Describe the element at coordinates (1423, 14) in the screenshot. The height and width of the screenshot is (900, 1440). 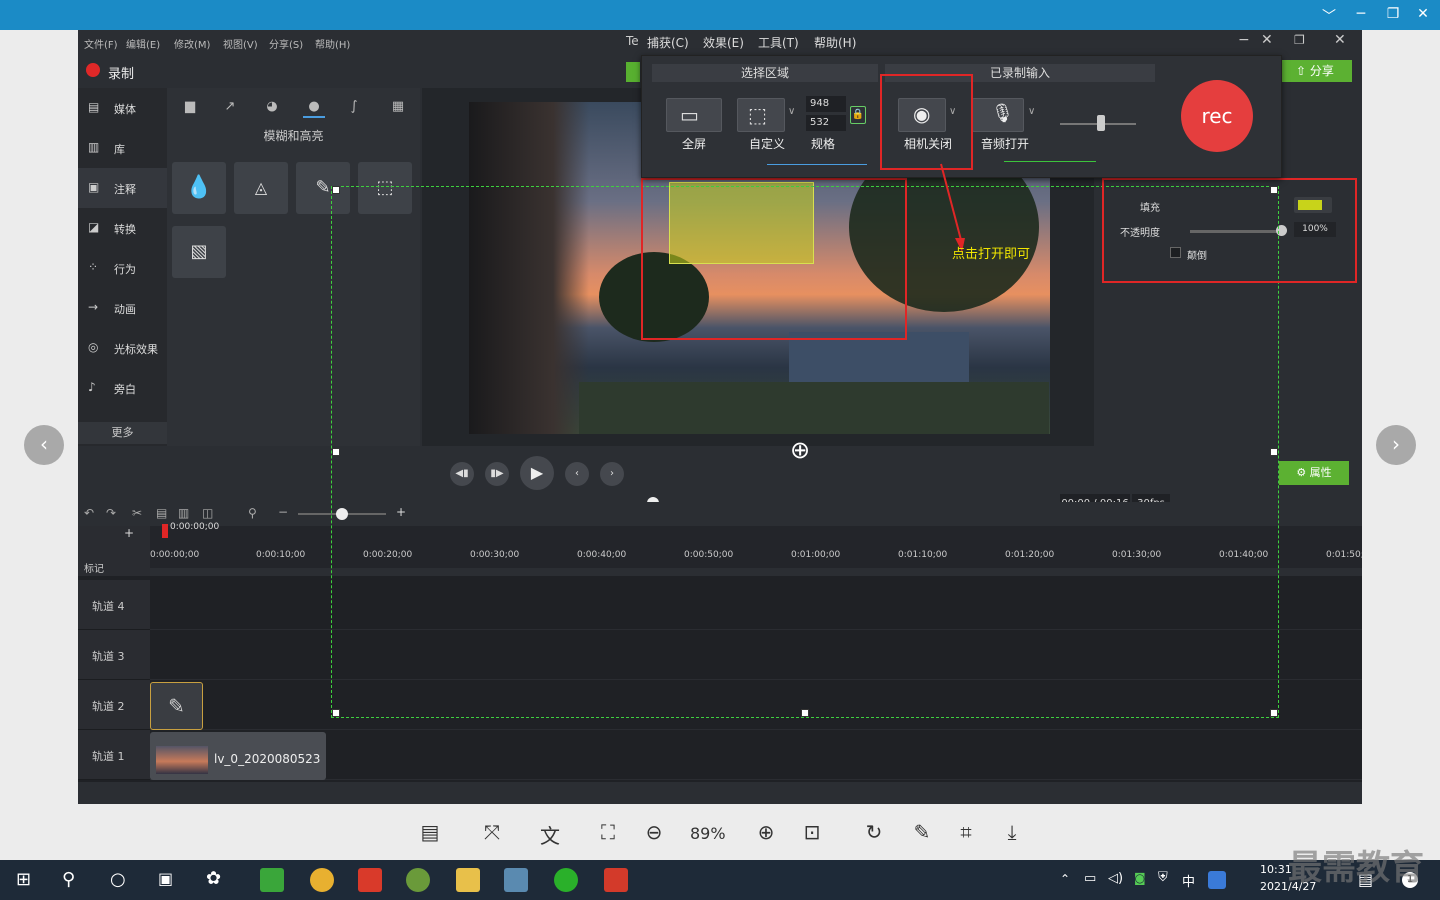
I see `close-button: ✕` at that location.